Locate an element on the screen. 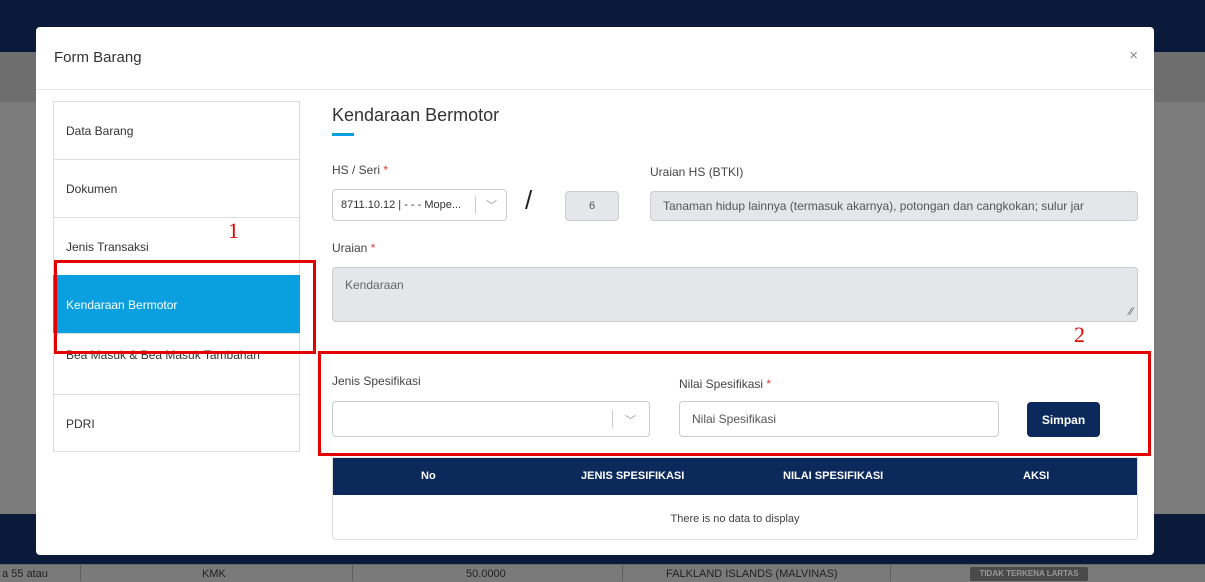 Image resolution: width=1205 pixels, height=582 pixels. hs-select: 8711.10.12 | - - - Mope... ﹀ is located at coordinates (419, 205).